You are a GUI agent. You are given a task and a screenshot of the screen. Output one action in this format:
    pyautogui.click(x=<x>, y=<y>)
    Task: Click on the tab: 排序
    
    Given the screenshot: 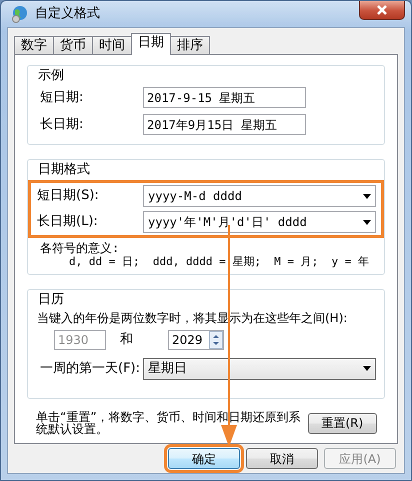 What is the action you would take?
    pyautogui.click(x=190, y=45)
    